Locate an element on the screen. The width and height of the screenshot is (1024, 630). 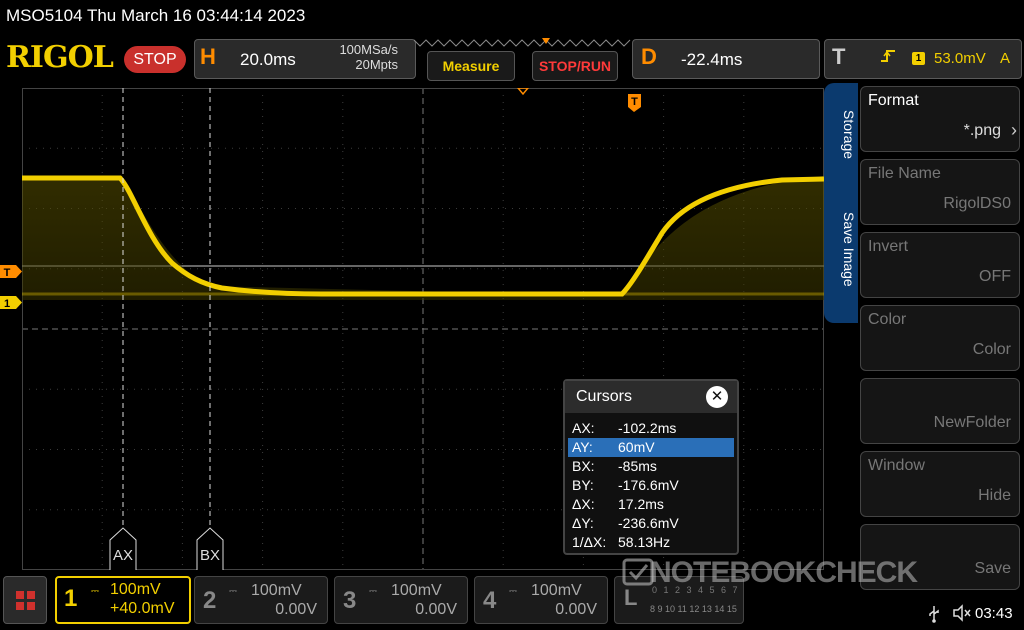
delay-value: -22.4ms is located at coordinates (712, 59).